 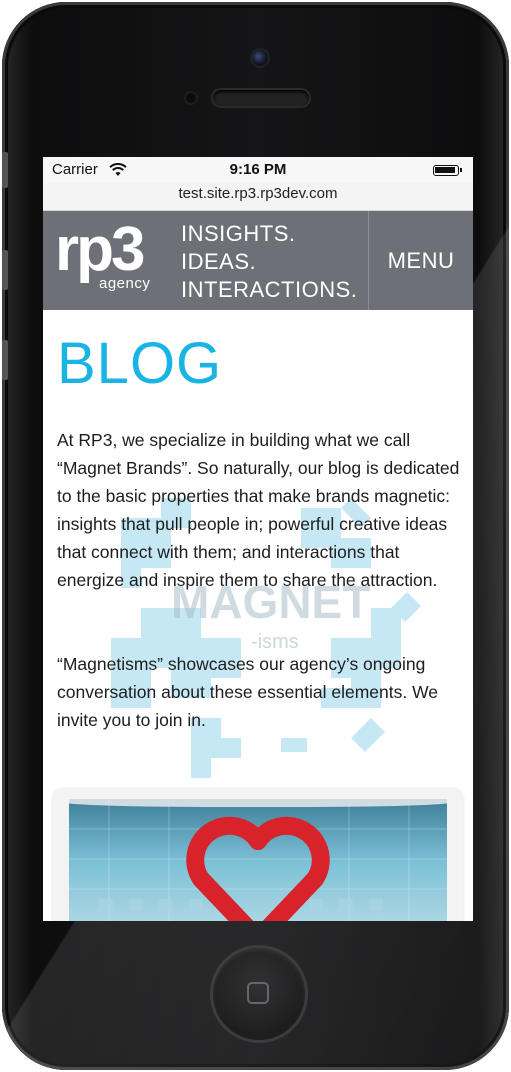 What do you see at coordinates (5, 270) in the screenshot?
I see `volume-up-button` at bounding box center [5, 270].